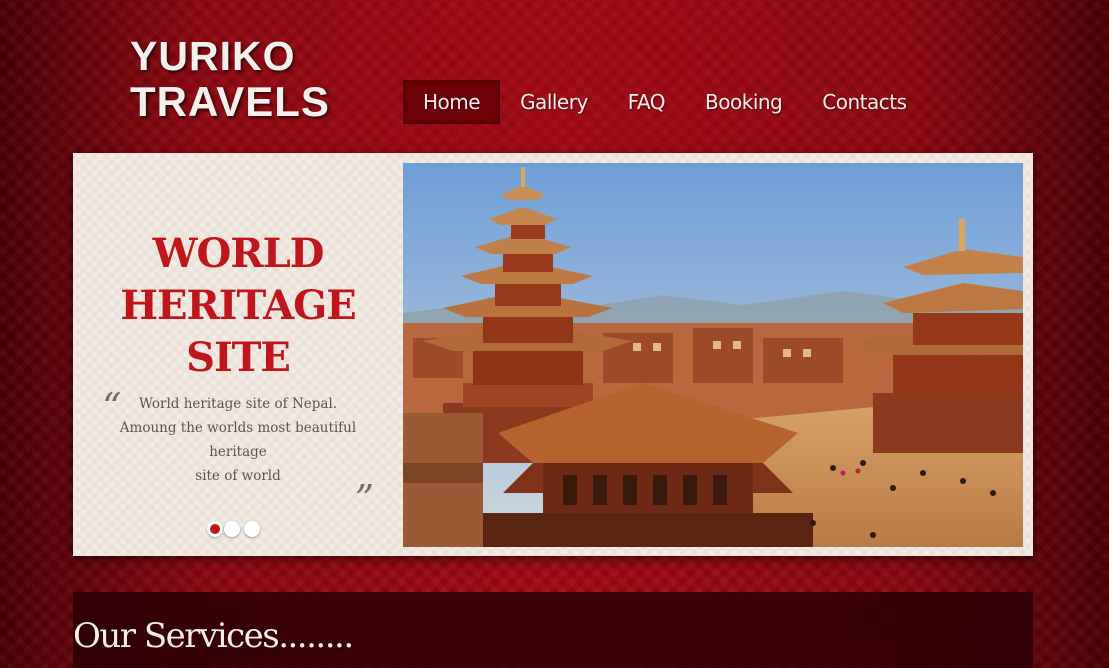 Image resolution: width=1109 pixels, height=668 pixels. Describe the element at coordinates (864, 102) in the screenshot. I see `nav-item-contacts: Contacts` at that location.